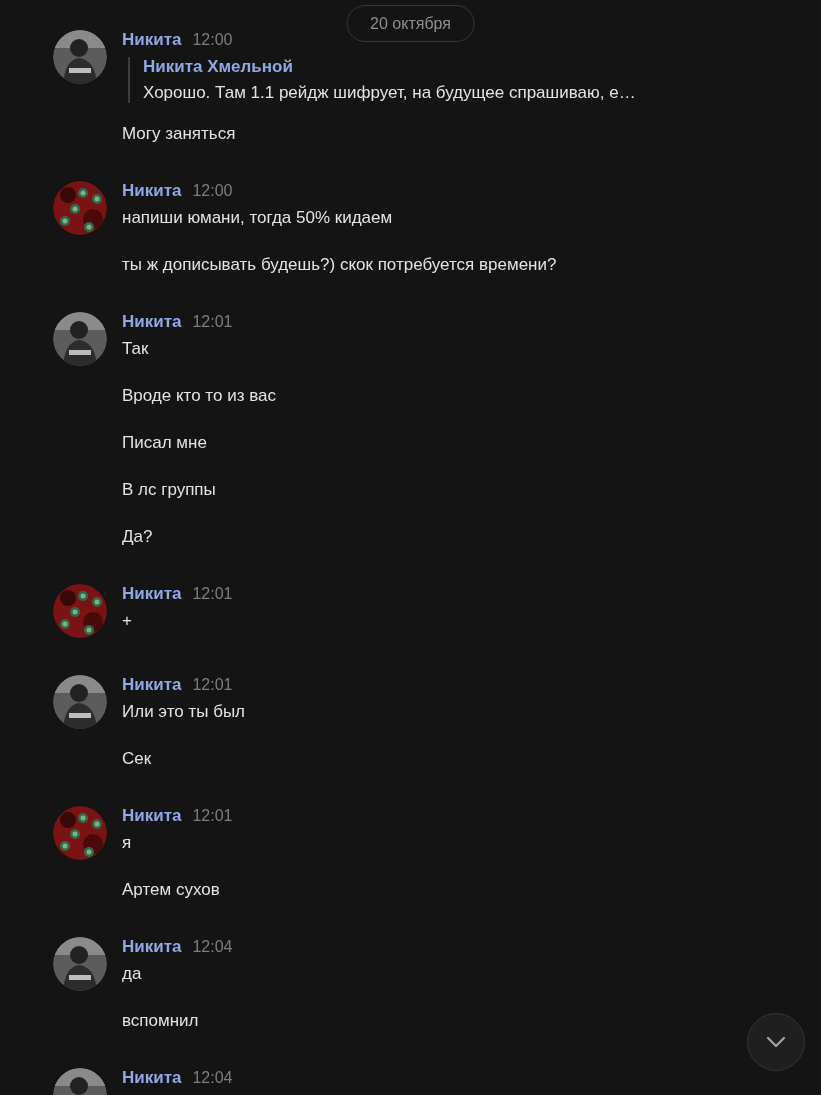 Image resolution: width=821 pixels, height=1095 pixels. I want to click on message-text: Или это ты был, so click(184, 712).